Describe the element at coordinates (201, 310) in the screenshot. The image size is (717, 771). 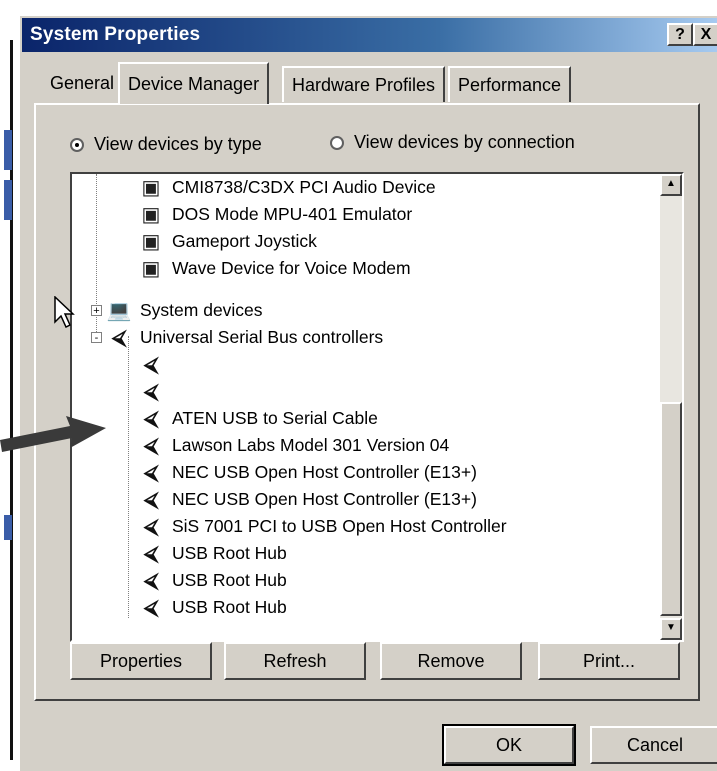
I see `tree-item-label: System devices` at that location.